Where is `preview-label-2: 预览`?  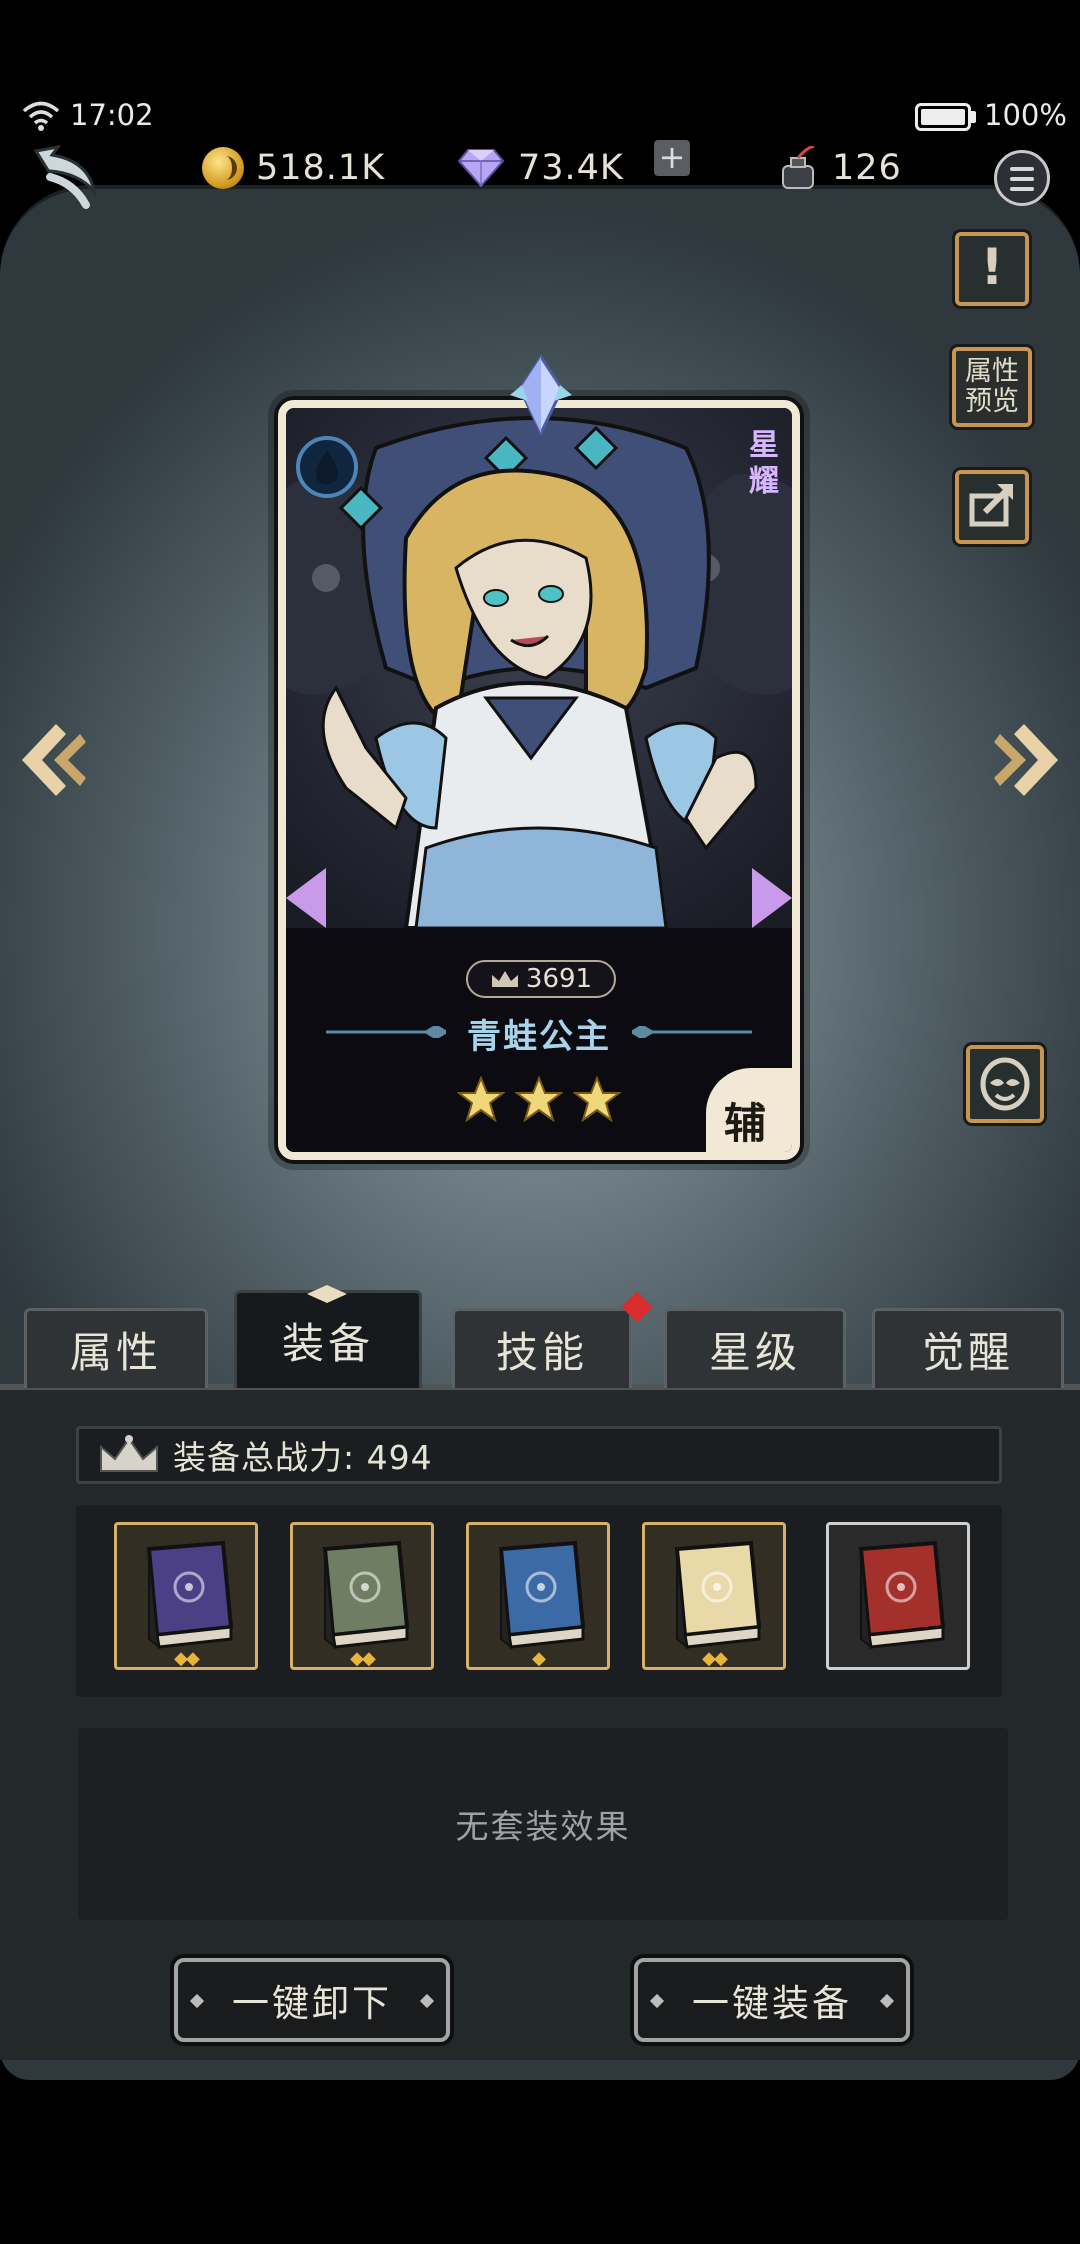 preview-label-2: 预览 is located at coordinates (992, 401).